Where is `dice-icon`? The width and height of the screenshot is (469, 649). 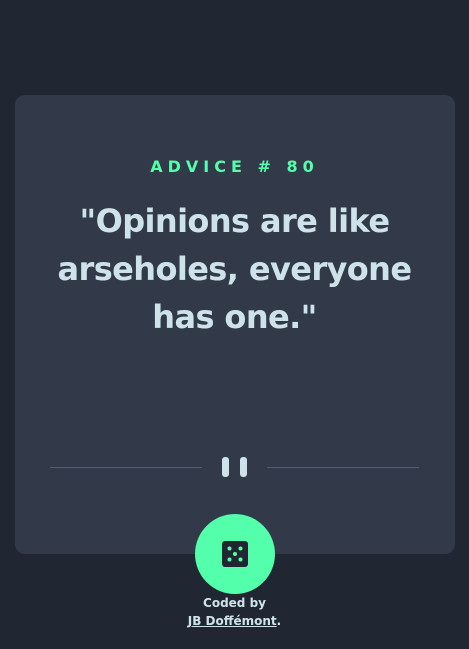 dice-icon is located at coordinates (235, 554).